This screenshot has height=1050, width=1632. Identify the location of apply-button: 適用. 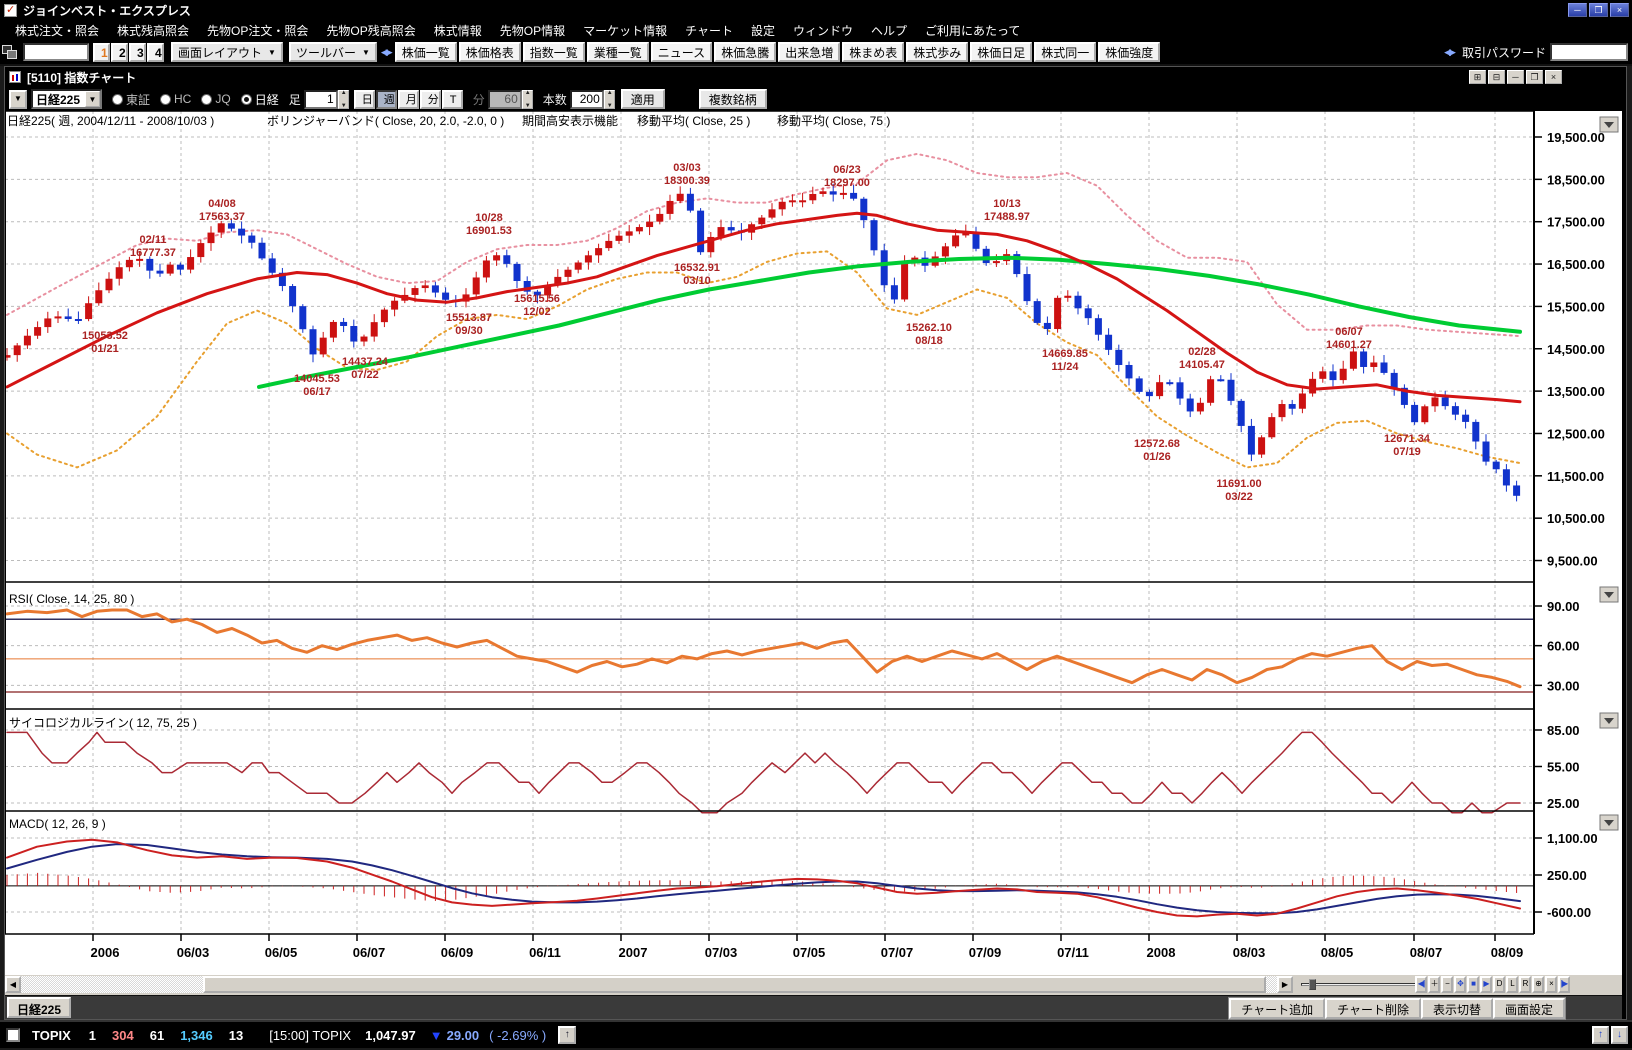
(642, 99).